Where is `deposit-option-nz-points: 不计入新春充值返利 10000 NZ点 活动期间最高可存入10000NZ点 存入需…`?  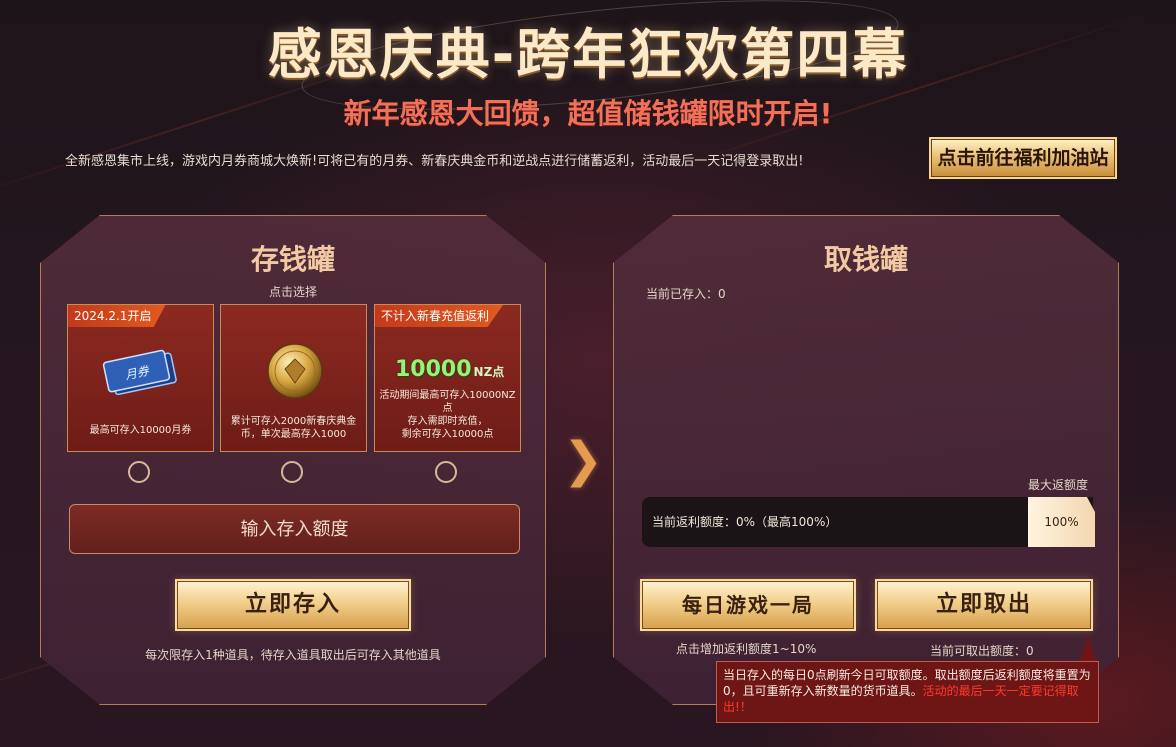
deposit-option-nz-points: 不计入新春充值返利 10000 NZ点 活动期间最高可存入10000NZ点 存入需… is located at coordinates (447, 378).